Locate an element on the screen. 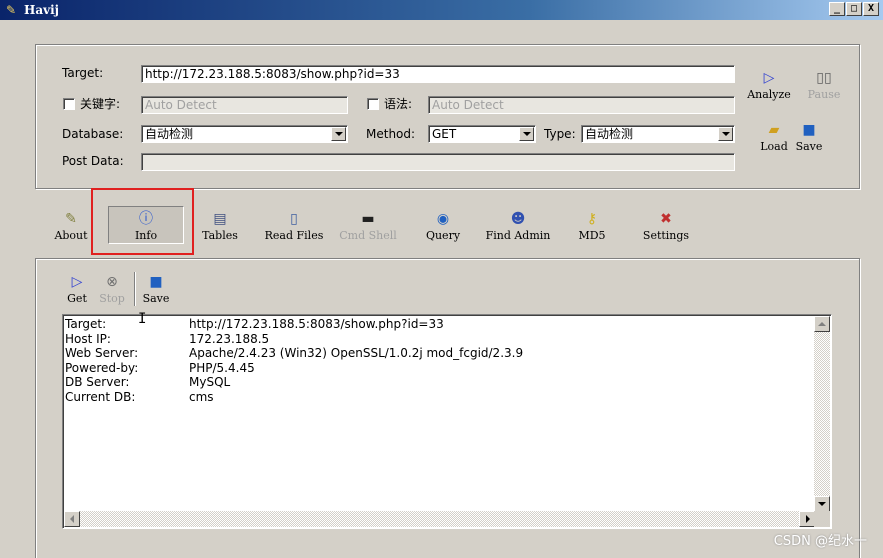  load-button: ▰ Load is located at coordinates (774, 137).